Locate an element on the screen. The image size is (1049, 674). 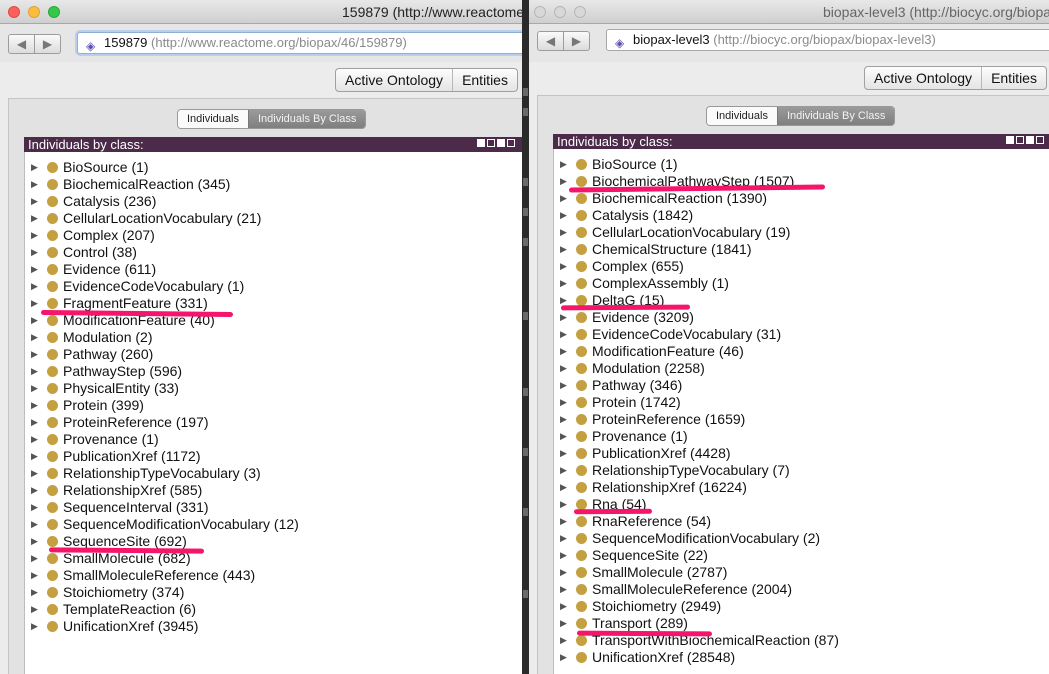
class-tree-row: ▶ PhysicalEntity (33) is located at coordinates (265, 388).